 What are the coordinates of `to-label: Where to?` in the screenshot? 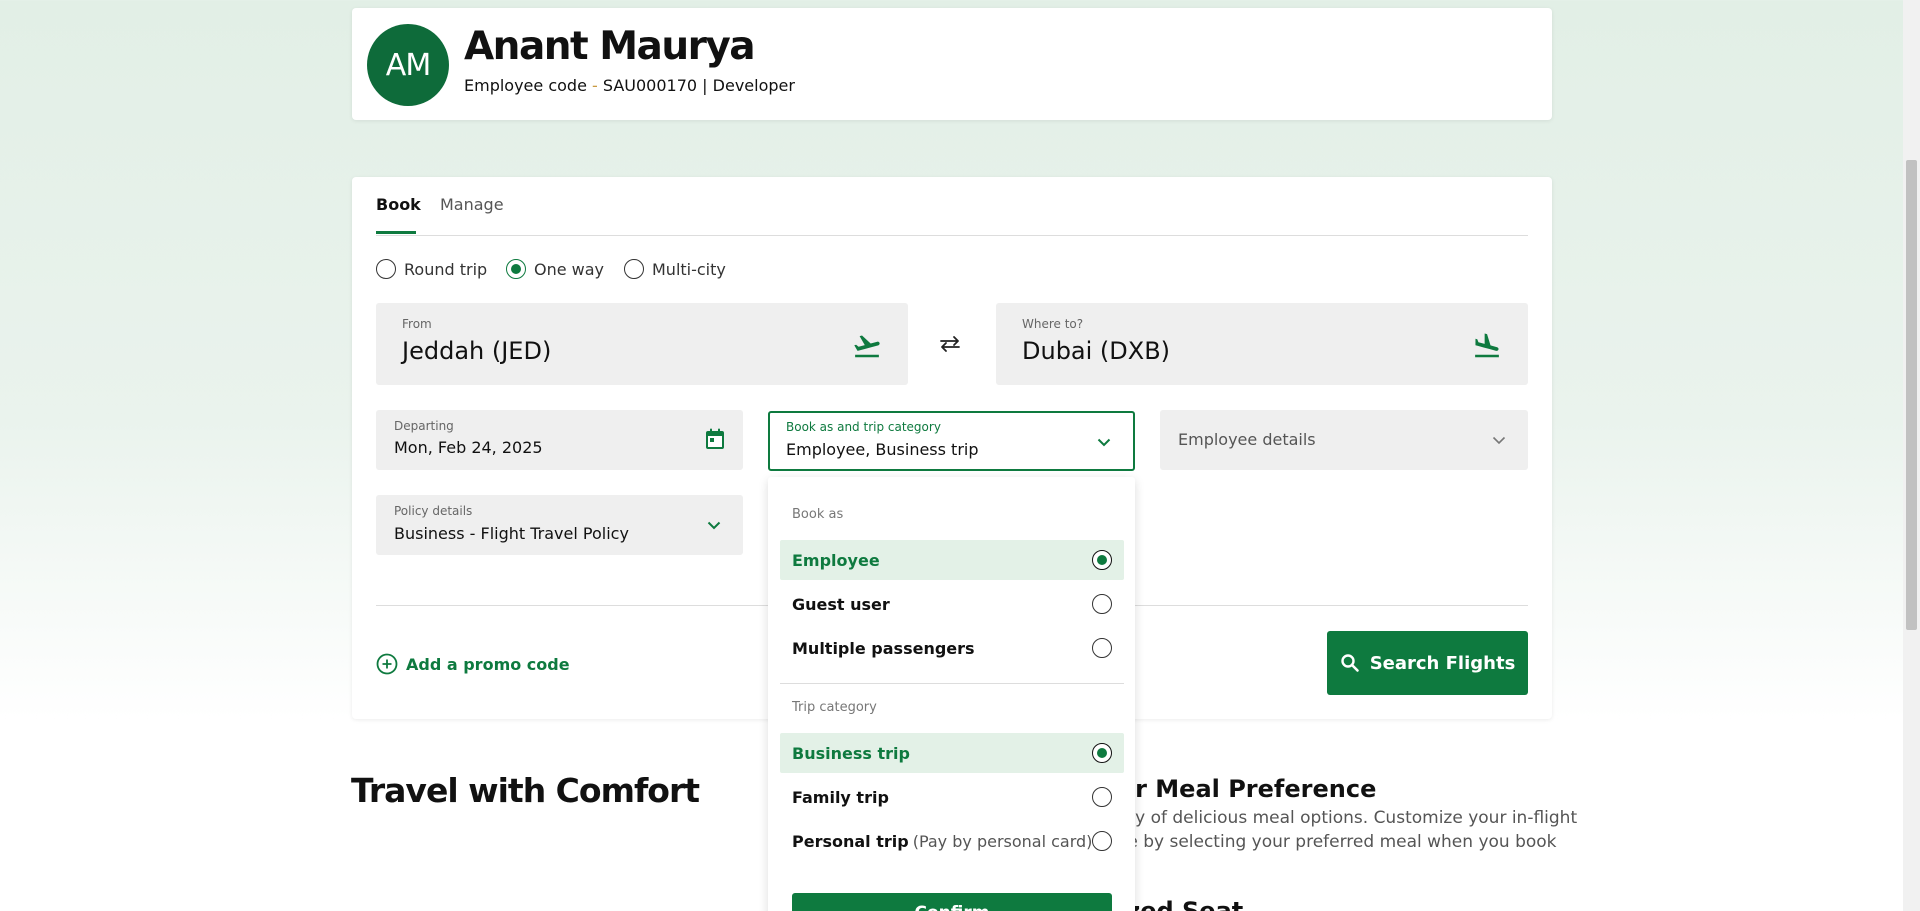 It's located at (1053, 324).